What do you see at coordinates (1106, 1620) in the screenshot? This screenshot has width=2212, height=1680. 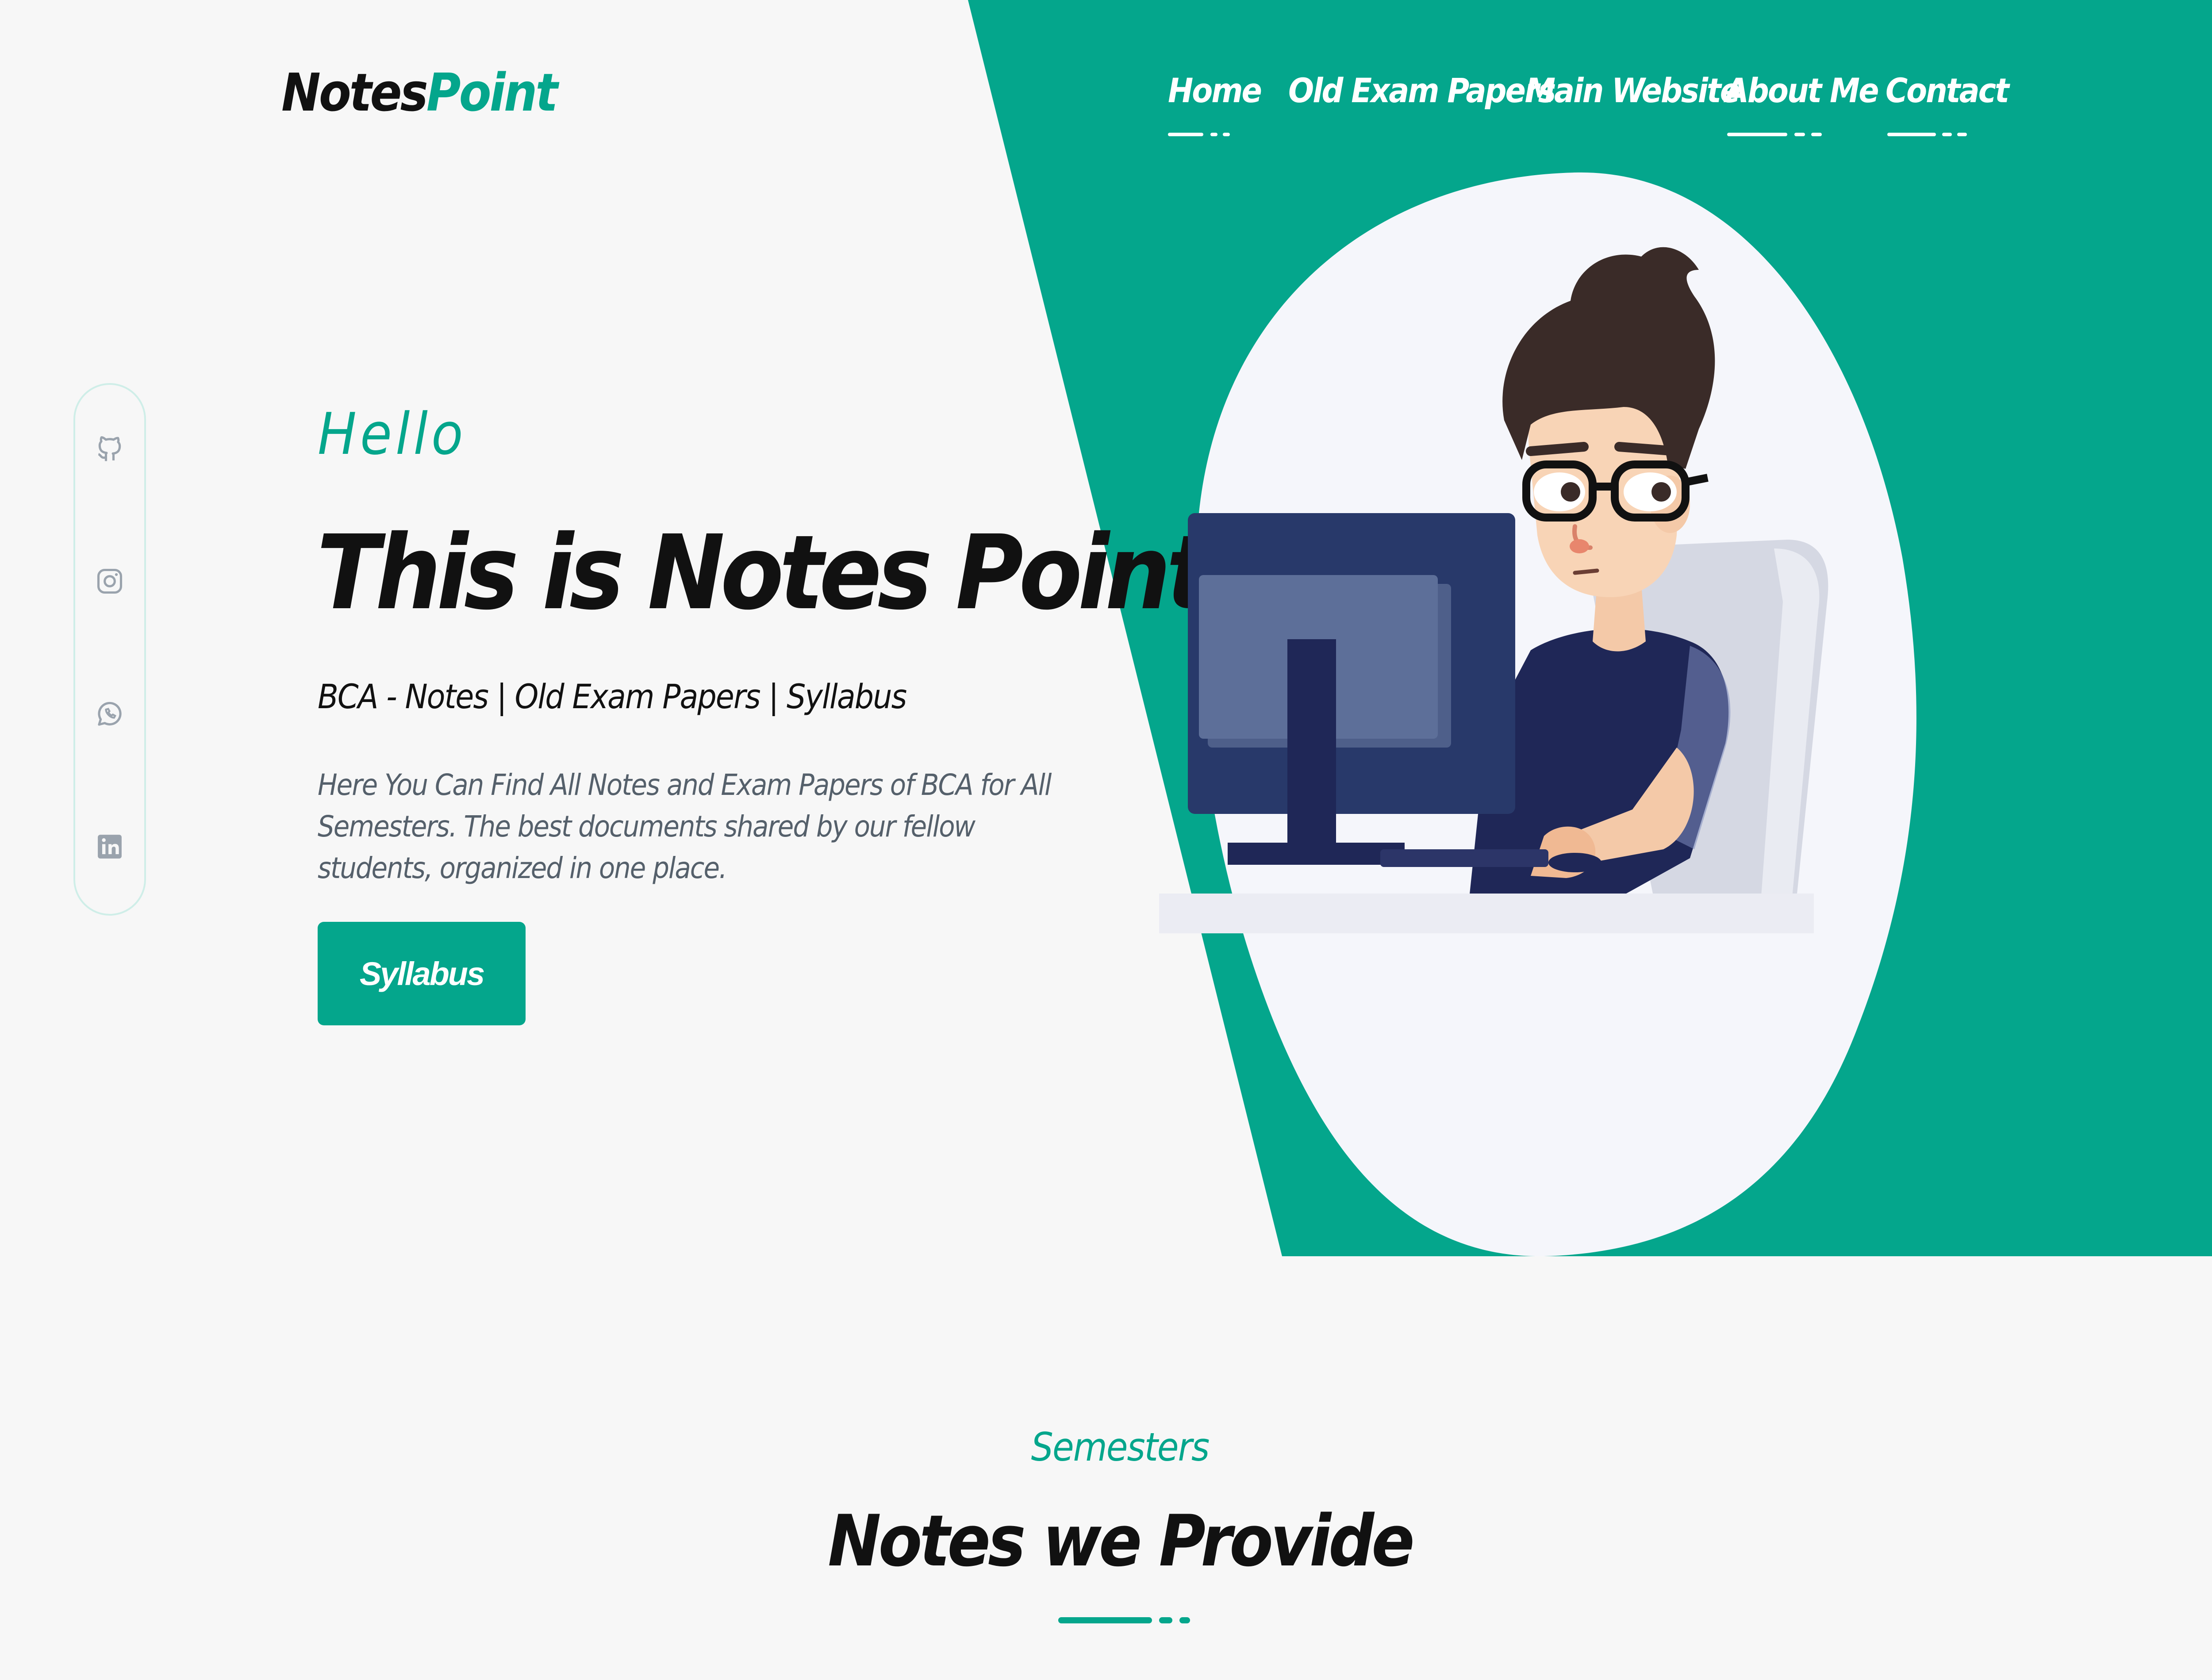 I see `section-title-underline` at bounding box center [1106, 1620].